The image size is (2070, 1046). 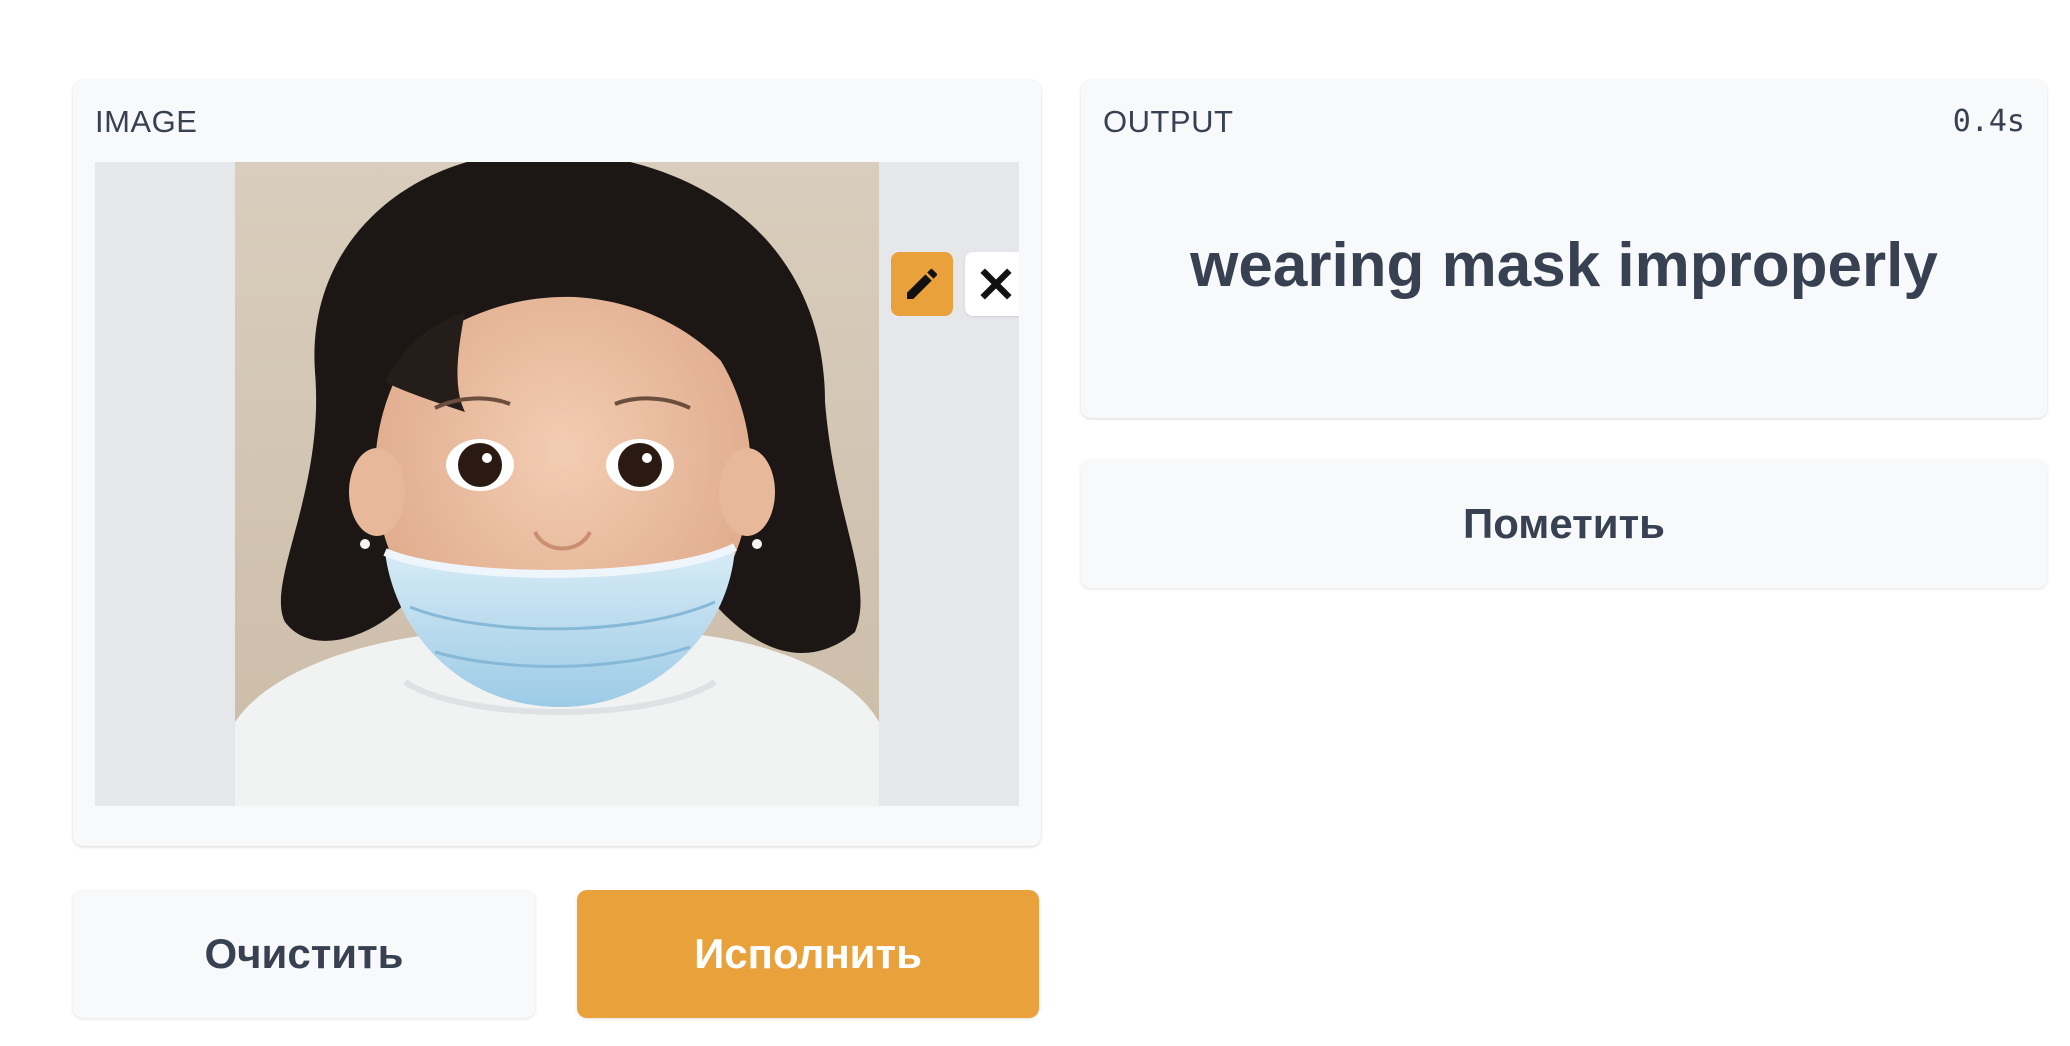 What do you see at coordinates (808, 954) in the screenshot?
I see `submit-button: Исполнить` at bounding box center [808, 954].